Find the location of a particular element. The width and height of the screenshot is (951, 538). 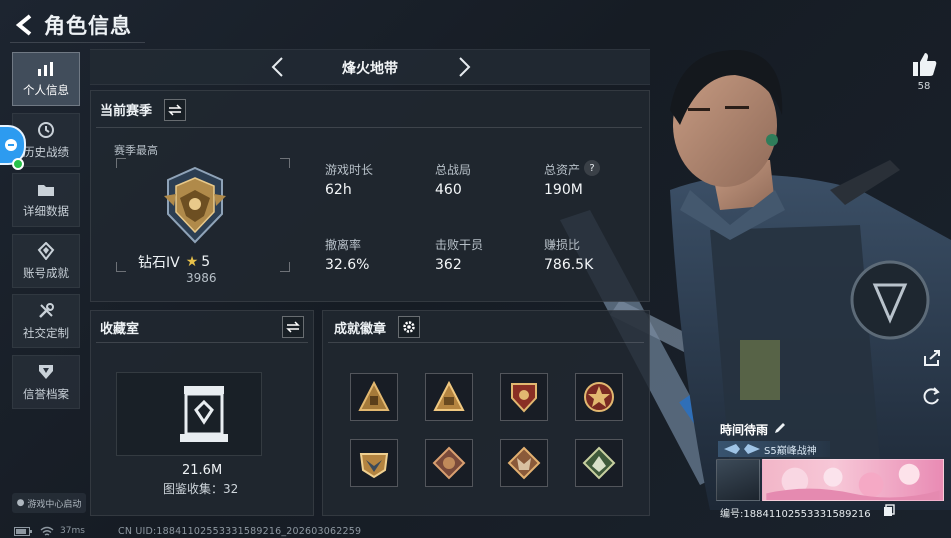

season-panel-title: 当前赛季 is located at coordinates (126, 111).